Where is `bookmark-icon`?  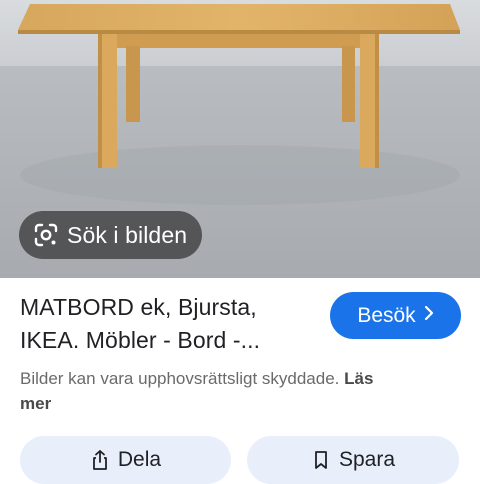
bookmark-icon is located at coordinates (321, 460).